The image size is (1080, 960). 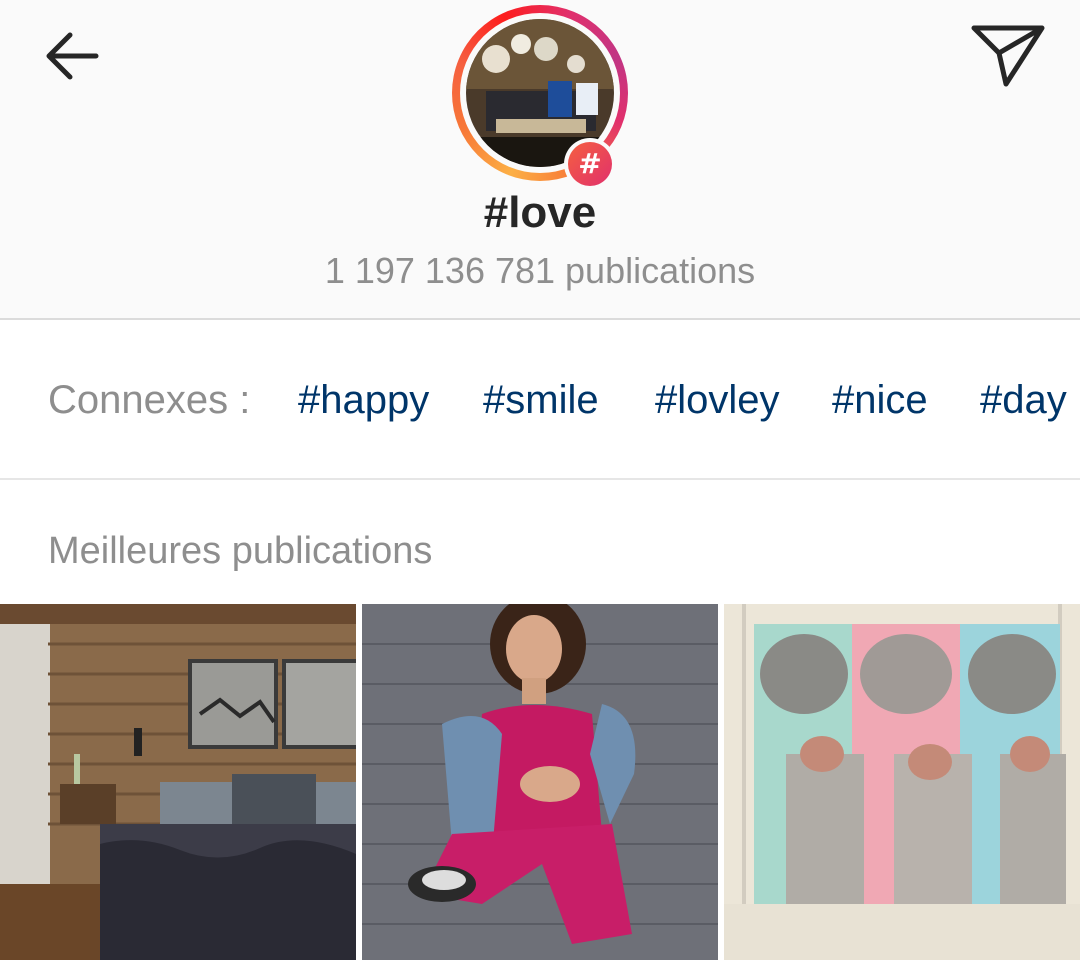 What do you see at coordinates (1023, 400) in the screenshot?
I see `related-tag-day: #day` at bounding box center [1023, 400].